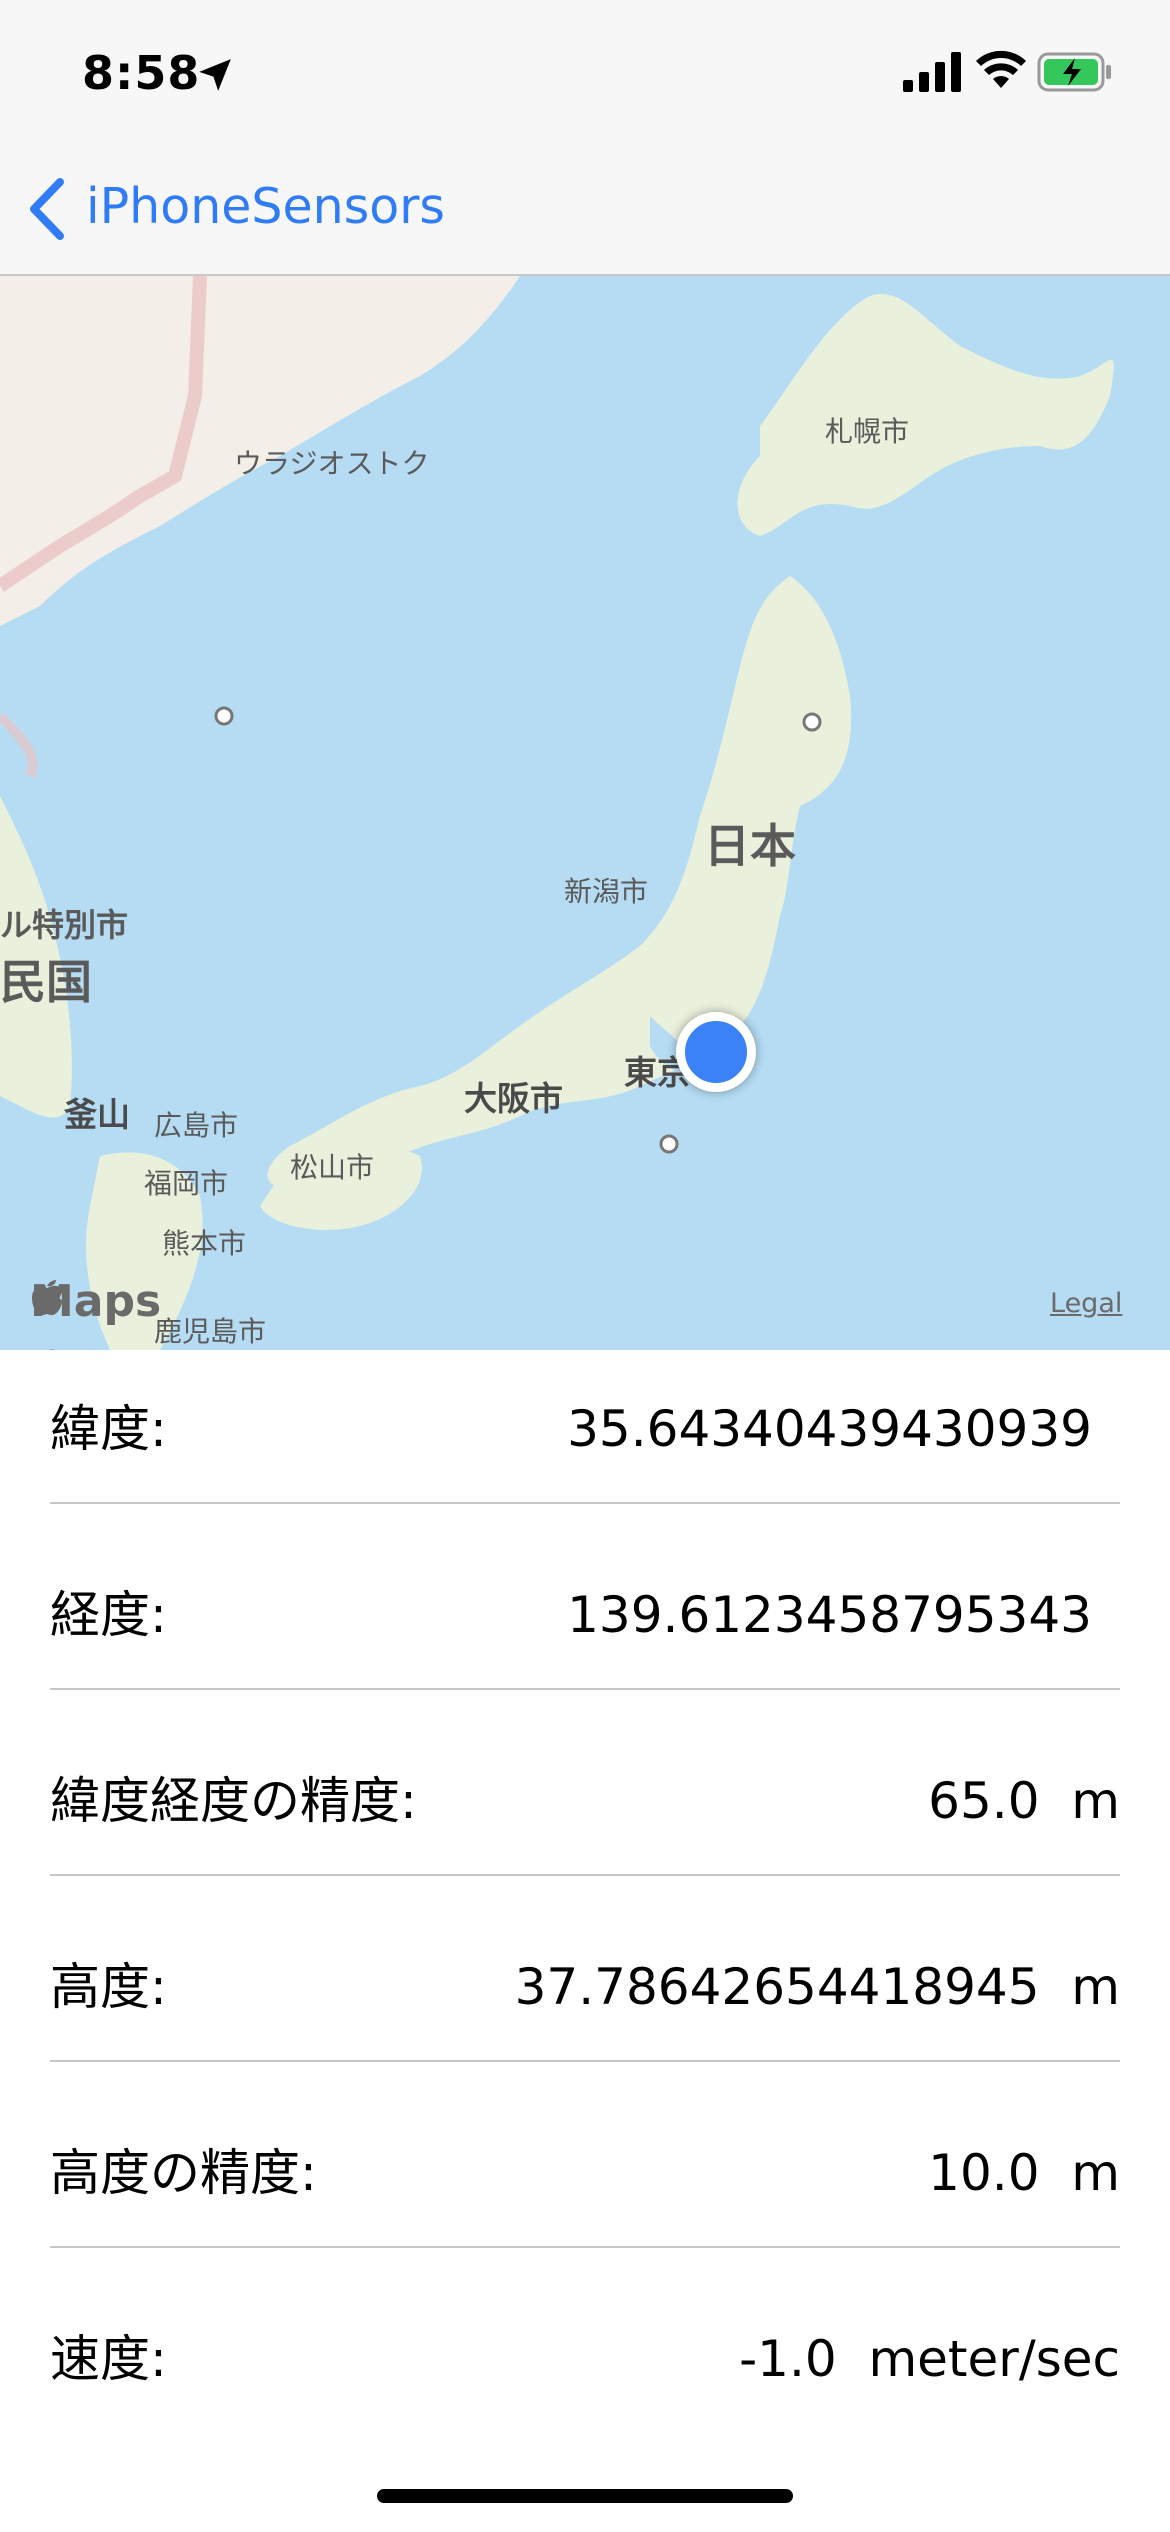 This screenshot has height=2532, width=1170. Describe the element at coordinates (97, 1114) in the screenshot. I see `map-label-busan: 釜山` at that location.